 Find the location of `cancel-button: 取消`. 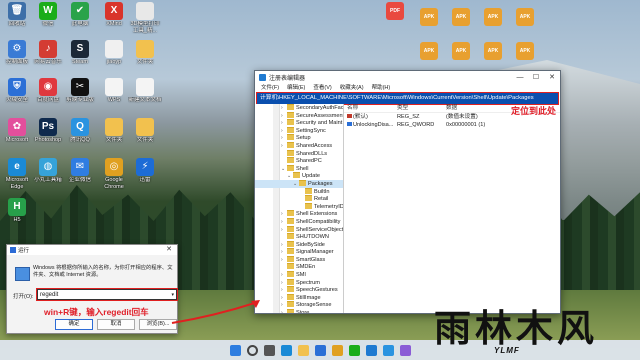

cancel-button: 取消 is located at coordinates (116, 324).